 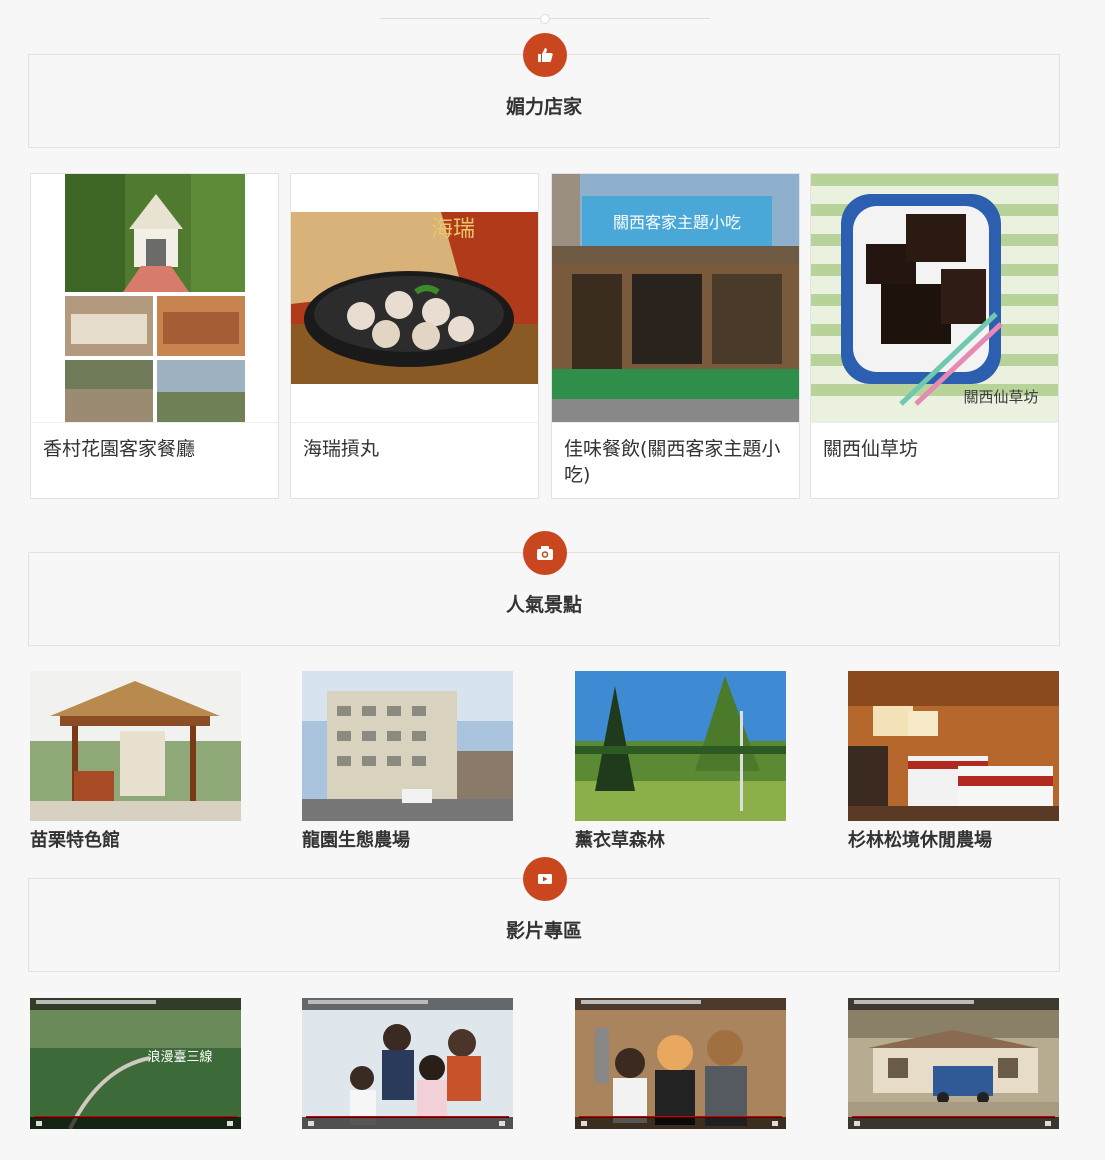 I want to click on spot-card-1: 苗栗特色館, so click(x=135, y=761).